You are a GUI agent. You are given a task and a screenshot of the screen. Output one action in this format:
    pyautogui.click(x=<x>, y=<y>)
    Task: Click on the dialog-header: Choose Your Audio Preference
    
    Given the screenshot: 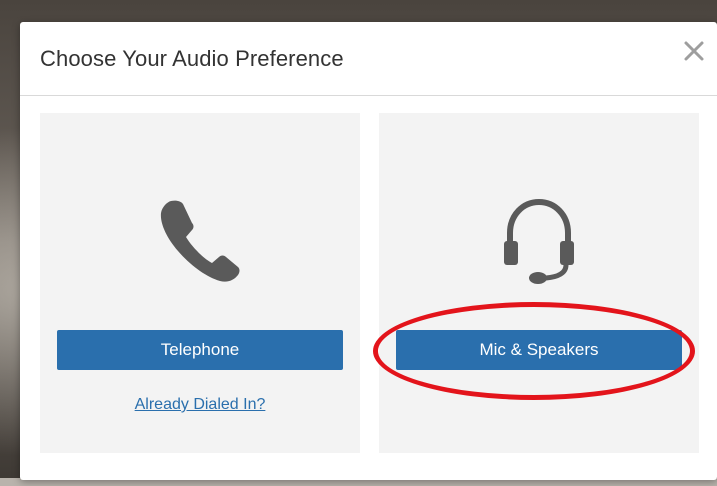 What is the action you would take?
    pyautogui.click(x=368, y=59)
    